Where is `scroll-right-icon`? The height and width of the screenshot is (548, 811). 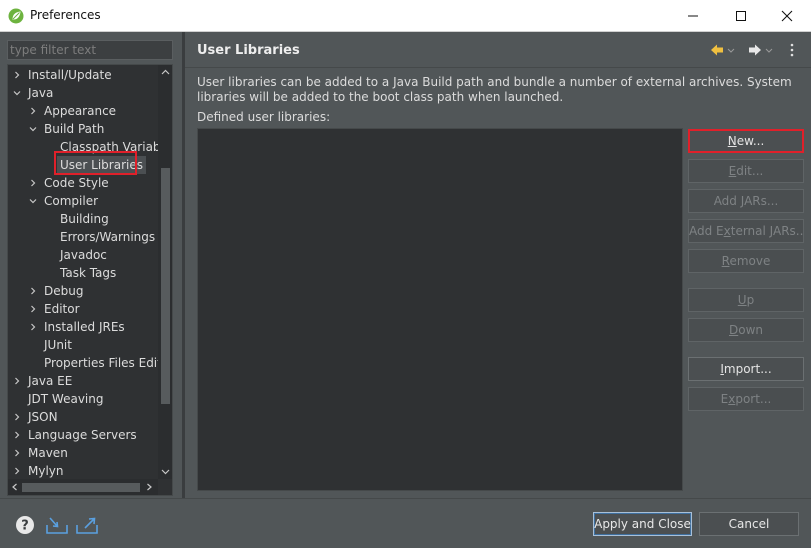 scroll-right-icon is located at coordinates (149, 487).